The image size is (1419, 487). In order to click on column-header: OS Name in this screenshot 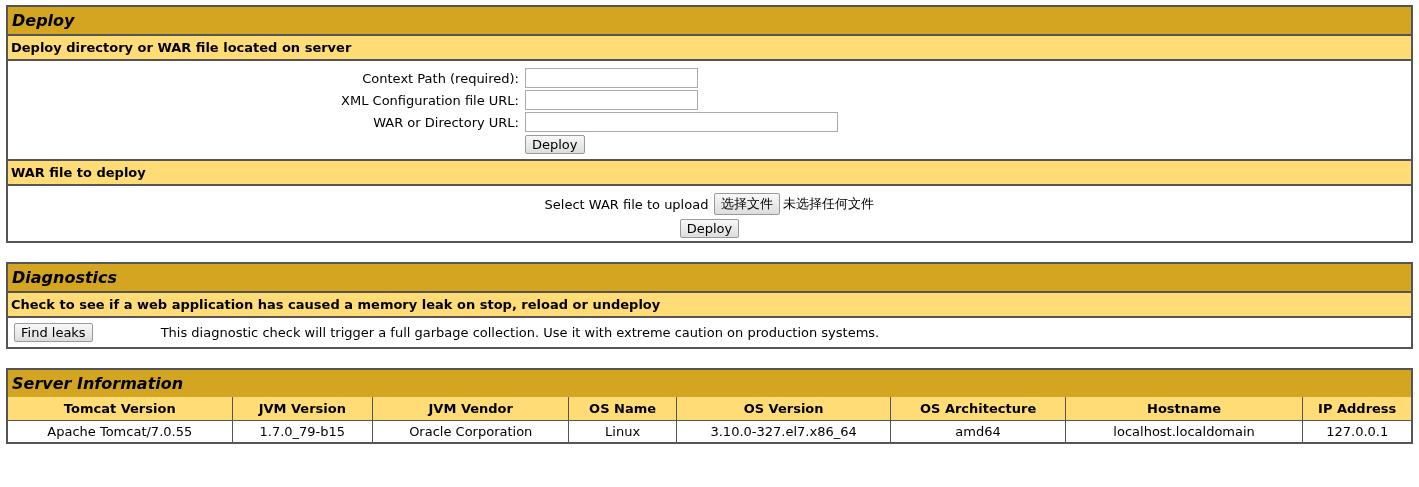, I will do `click(622, 409)`.